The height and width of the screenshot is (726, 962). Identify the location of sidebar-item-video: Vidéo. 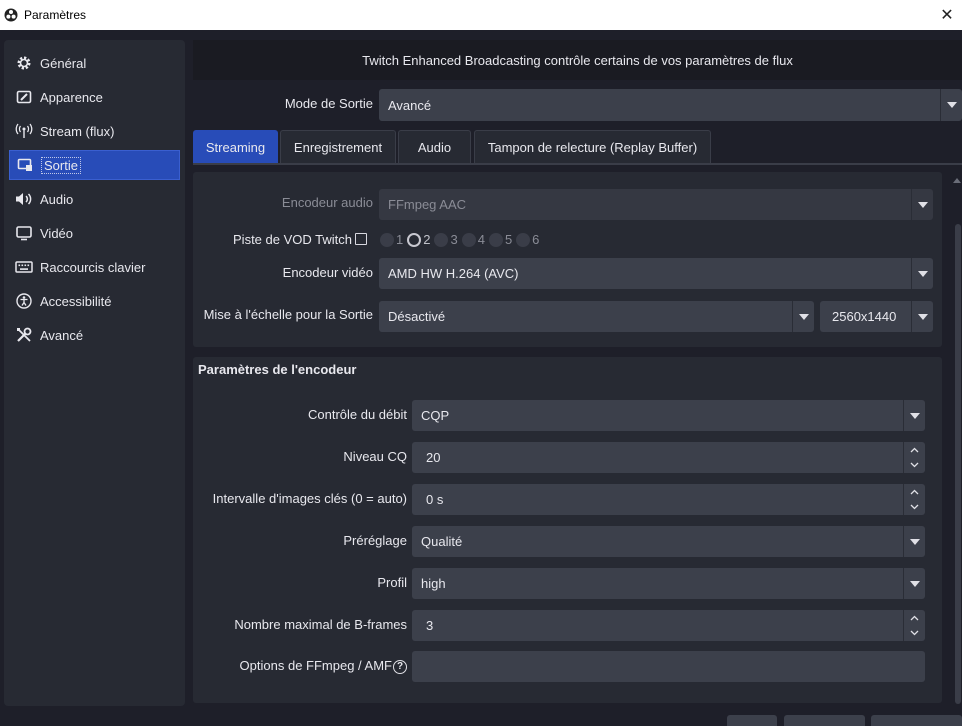
(94, 233).